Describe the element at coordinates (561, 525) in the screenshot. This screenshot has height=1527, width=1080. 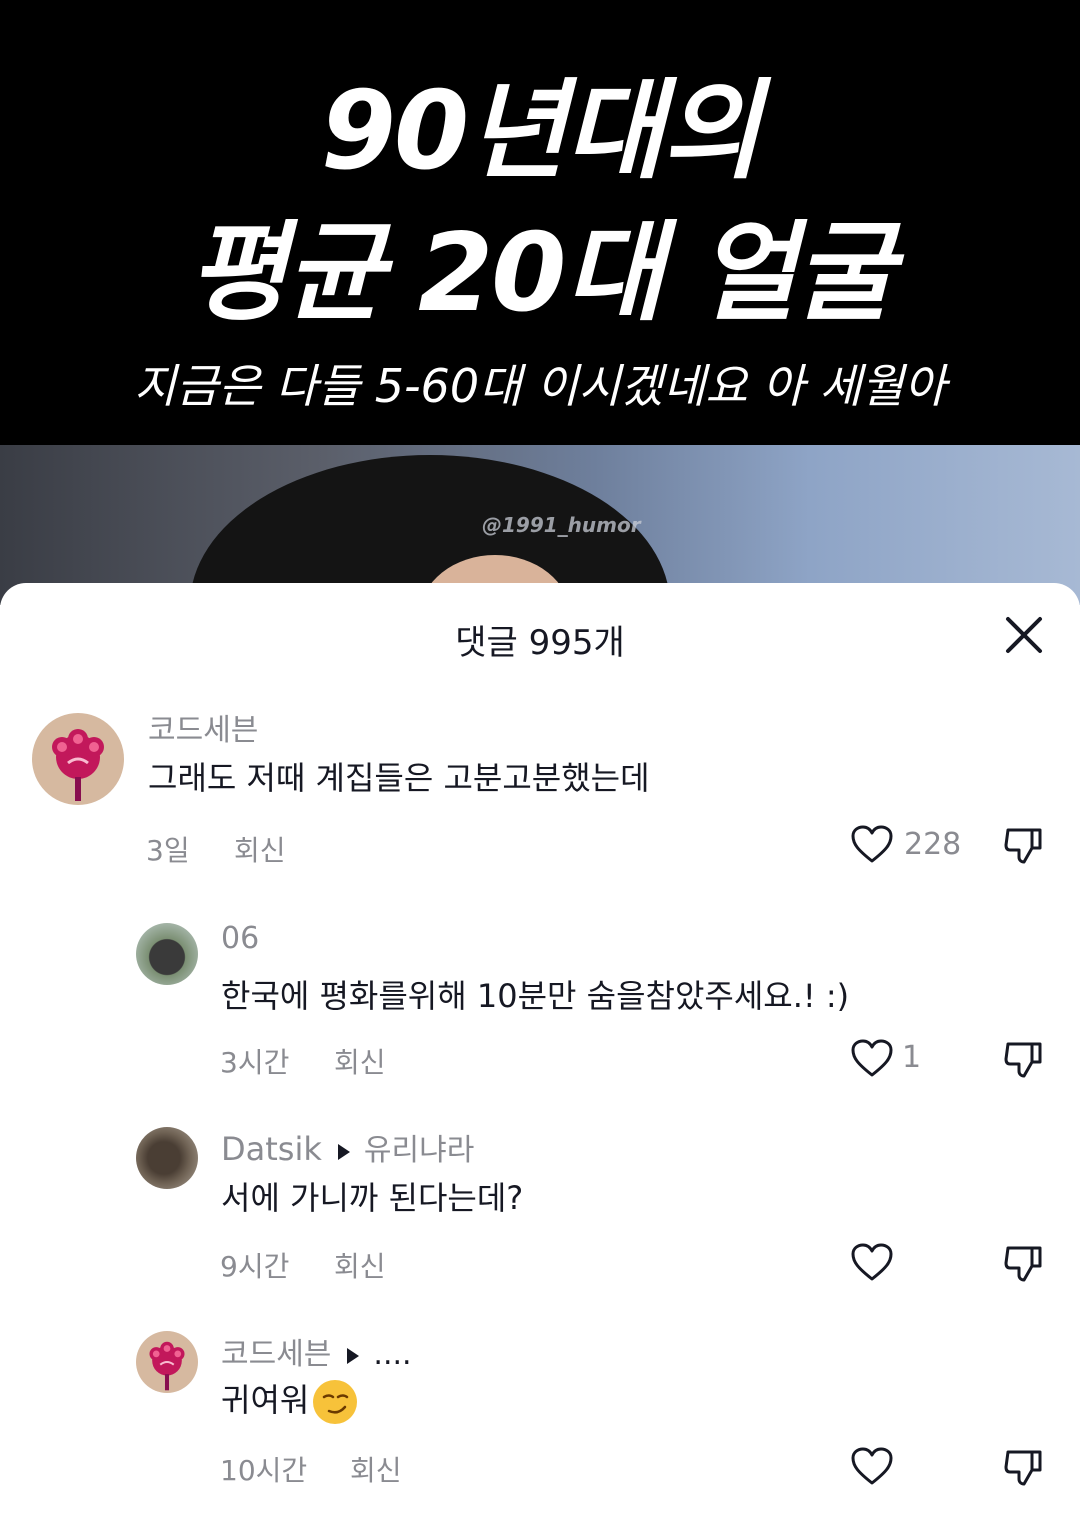
I see `video-watermark: @1991_humor` at that location.